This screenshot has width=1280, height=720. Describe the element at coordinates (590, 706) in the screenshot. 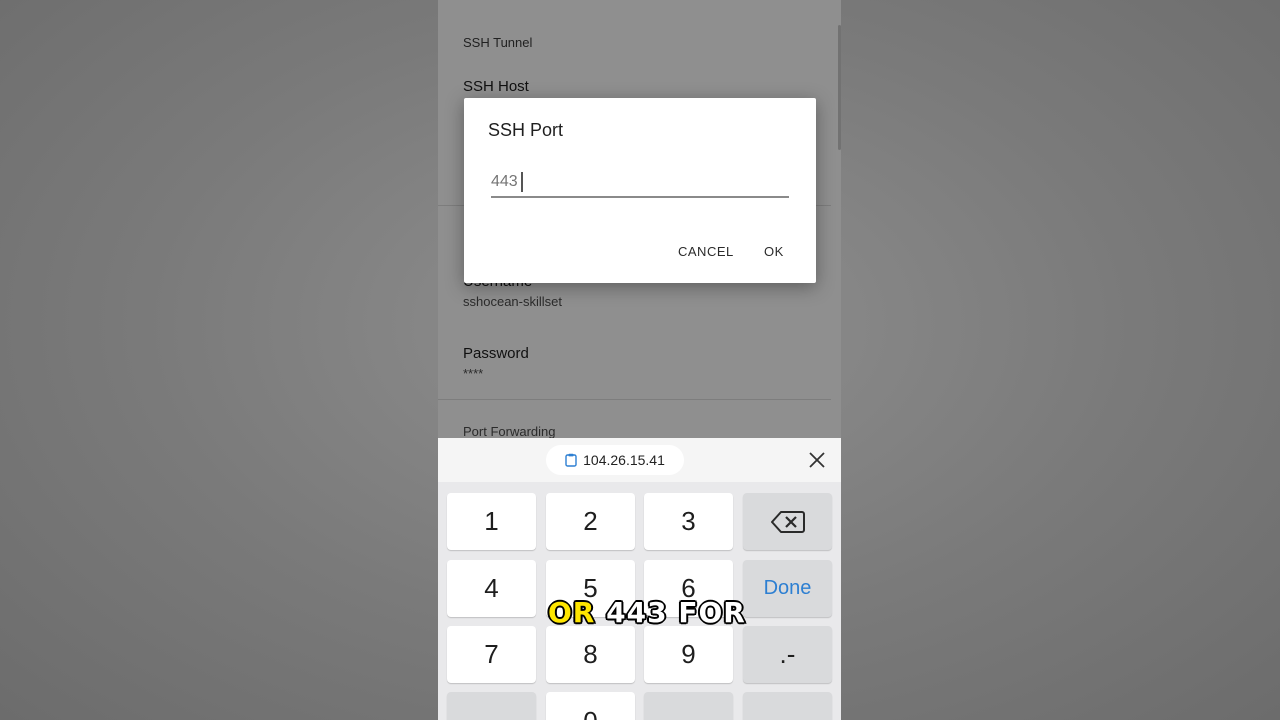

I see `key-0: 0` at that location.